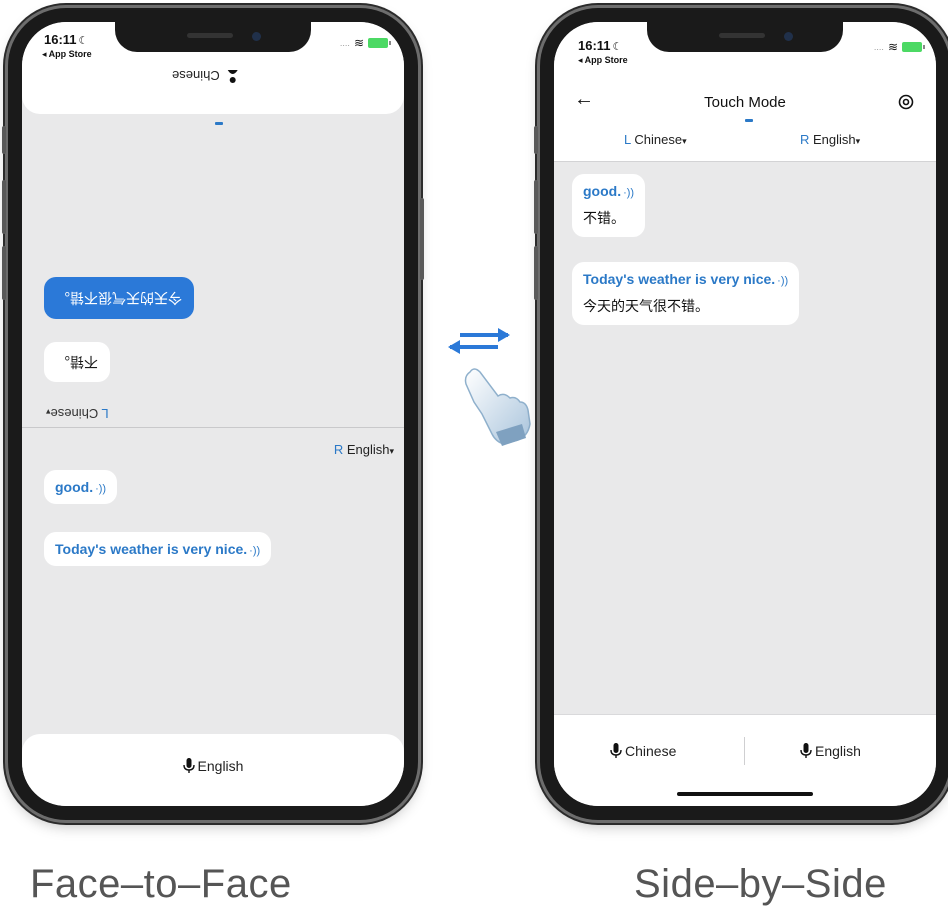 The image size is (948, 915). I want to click on divider, so click(213, 427).